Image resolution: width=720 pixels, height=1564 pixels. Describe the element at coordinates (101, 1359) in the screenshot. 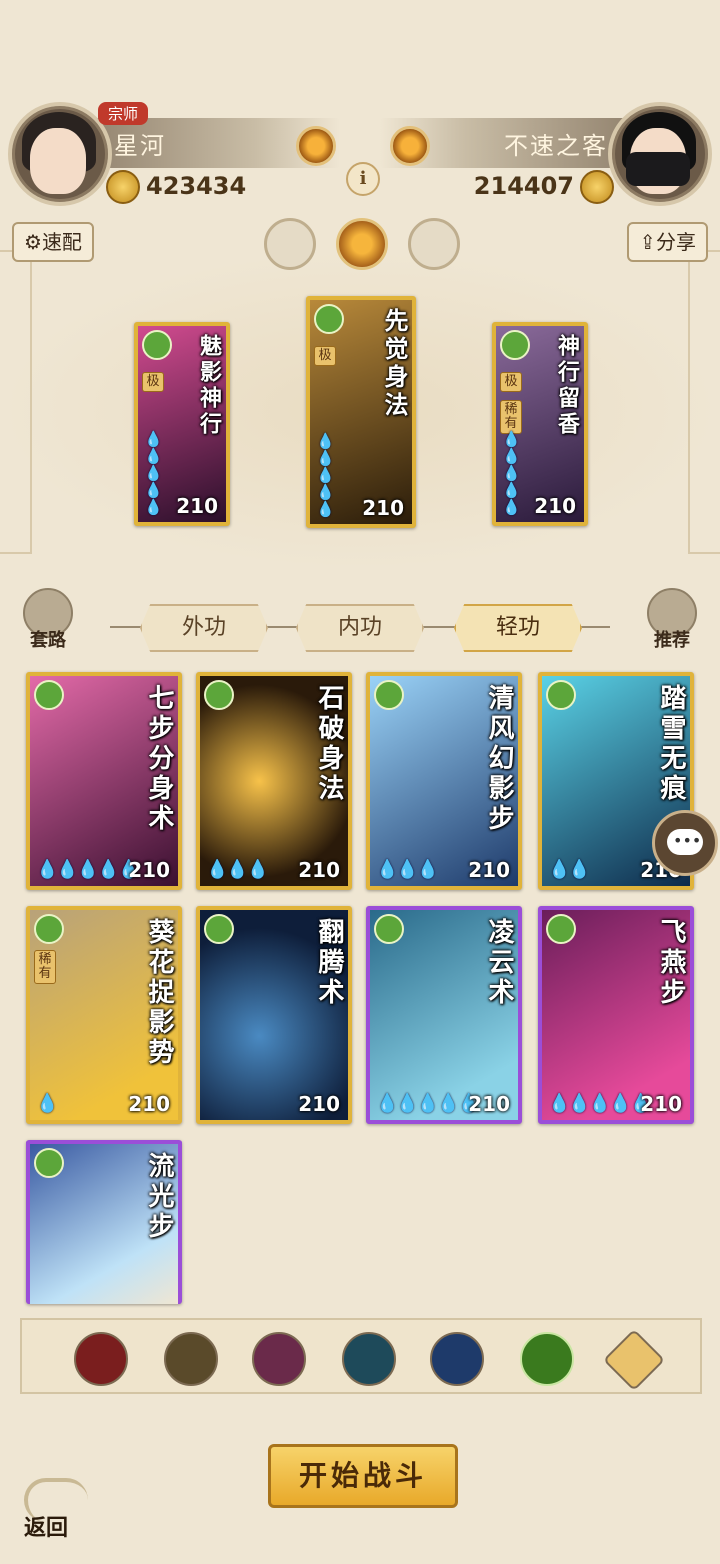

I see `blade-filter-icon` at that location.